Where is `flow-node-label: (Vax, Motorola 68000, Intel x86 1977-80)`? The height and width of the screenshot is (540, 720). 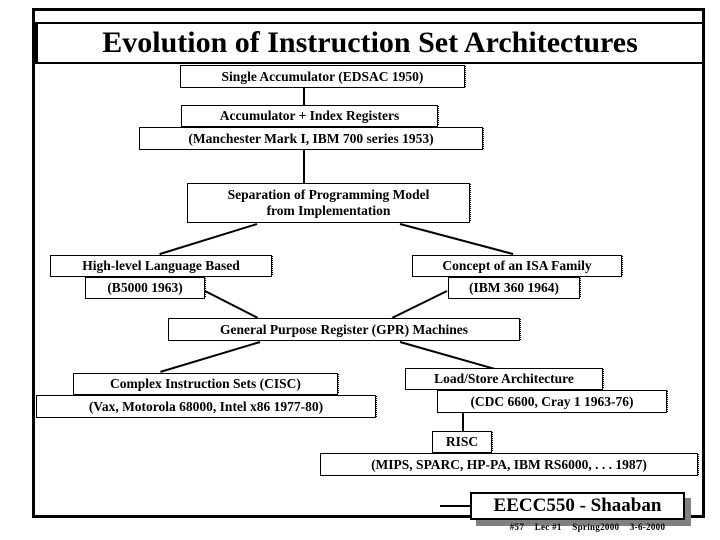
flow-node-label: (Vax, Motorola 68000, Intel x86 1977-80) is located at coordinates (206, 406).